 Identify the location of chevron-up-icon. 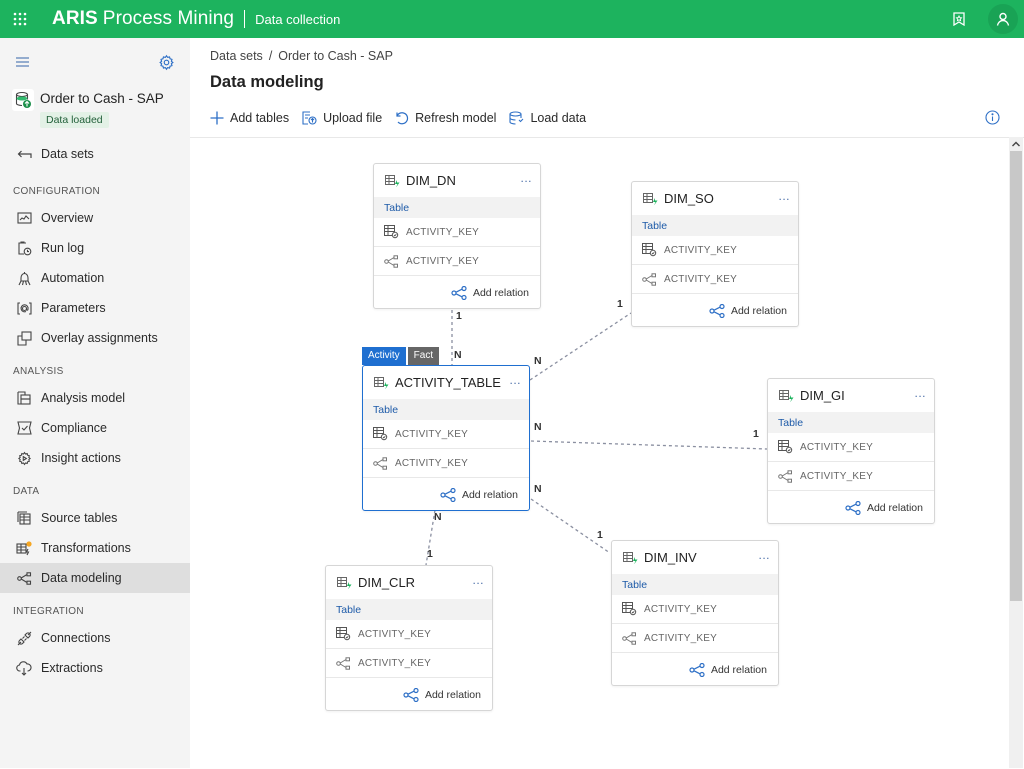
(1016, 144).